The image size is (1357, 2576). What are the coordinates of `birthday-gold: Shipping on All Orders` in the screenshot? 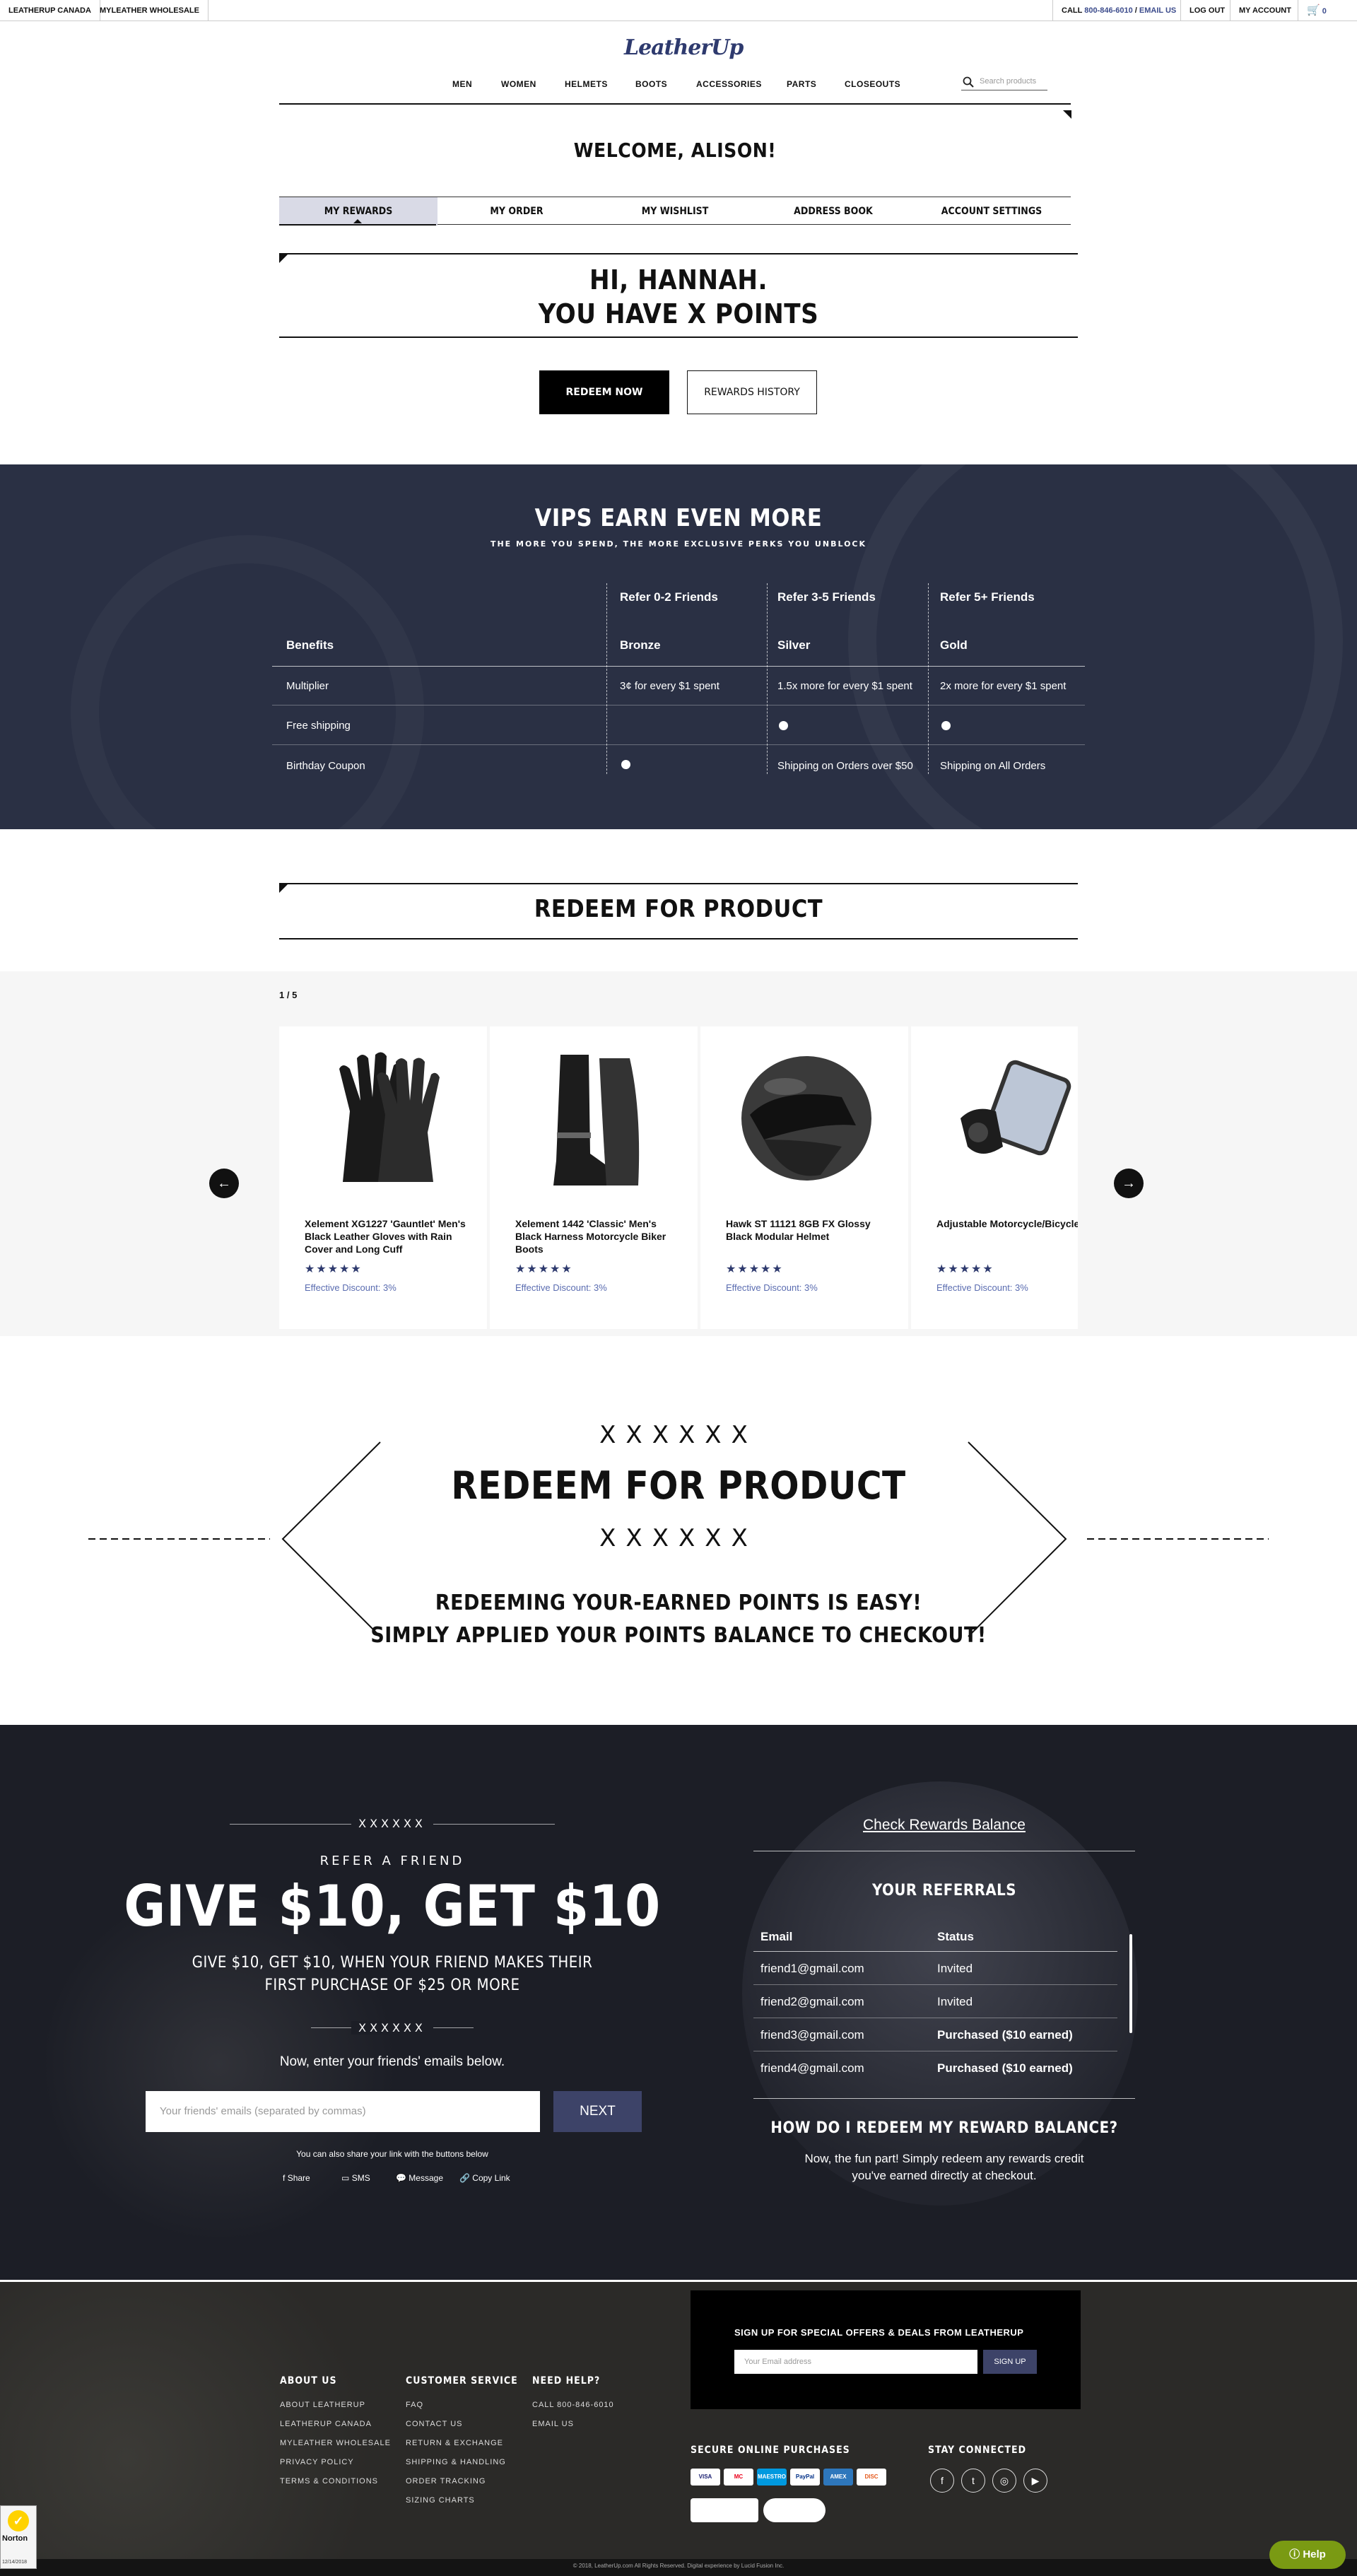 It's located at (993, 766).